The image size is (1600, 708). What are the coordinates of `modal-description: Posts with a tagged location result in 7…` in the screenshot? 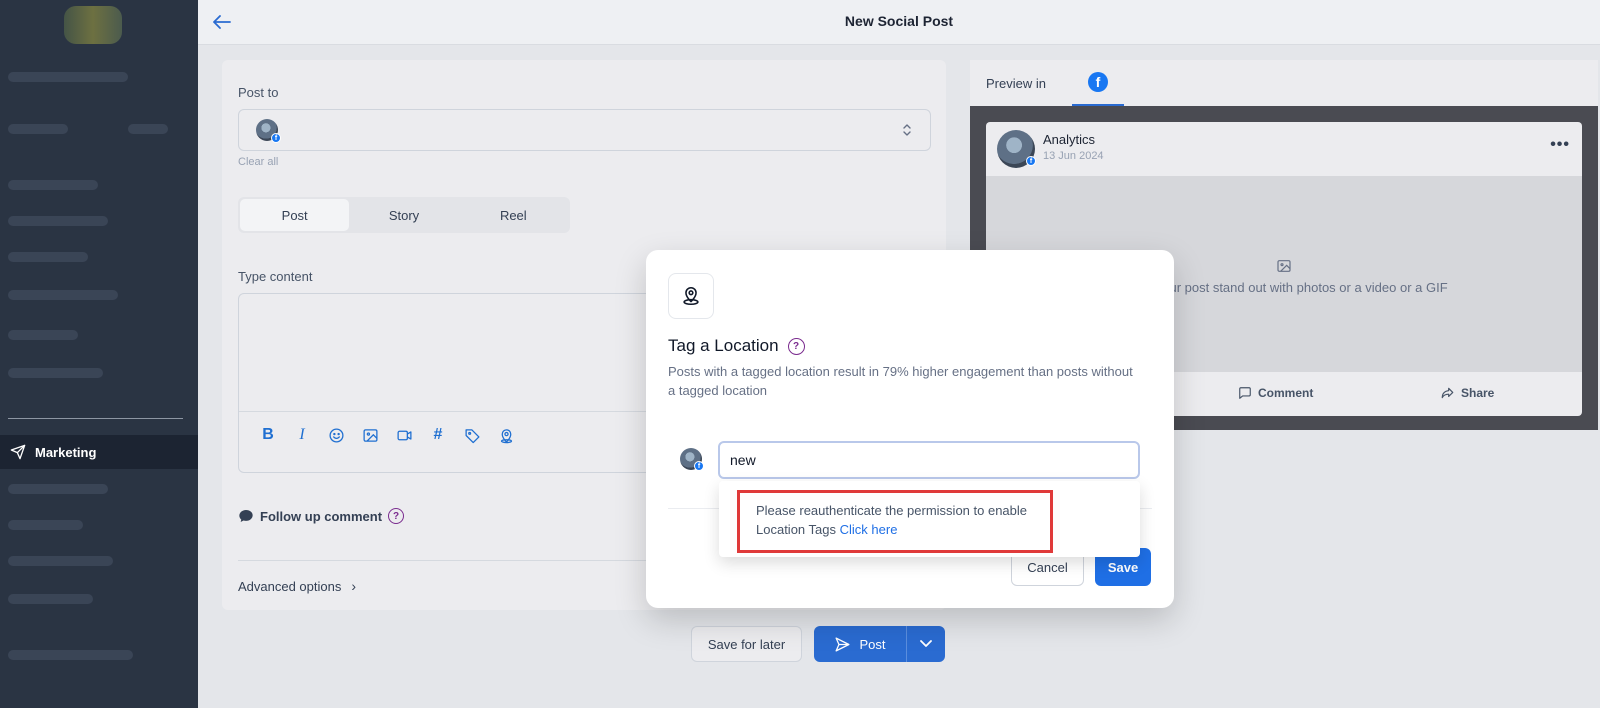 It's located at (900, 381).